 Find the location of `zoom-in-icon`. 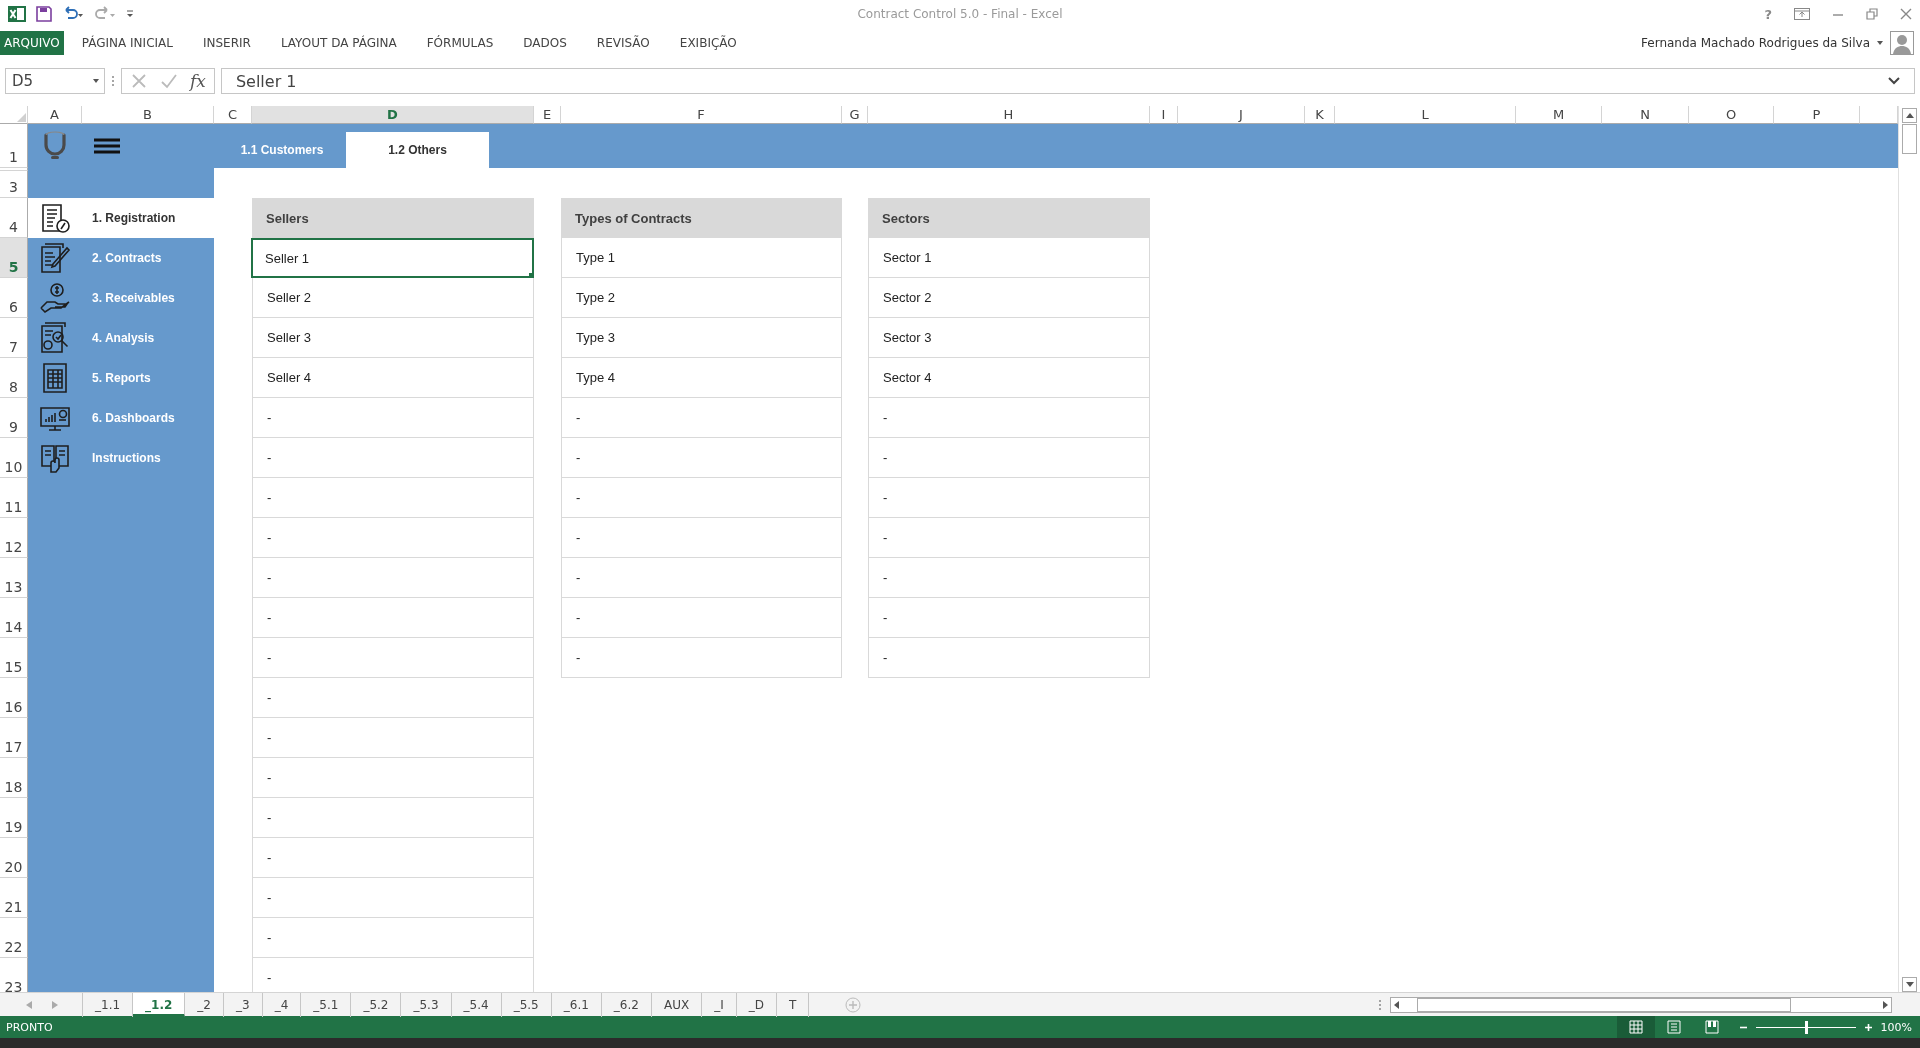

zoom-in-icon is located at coordinates (1868, 1027).